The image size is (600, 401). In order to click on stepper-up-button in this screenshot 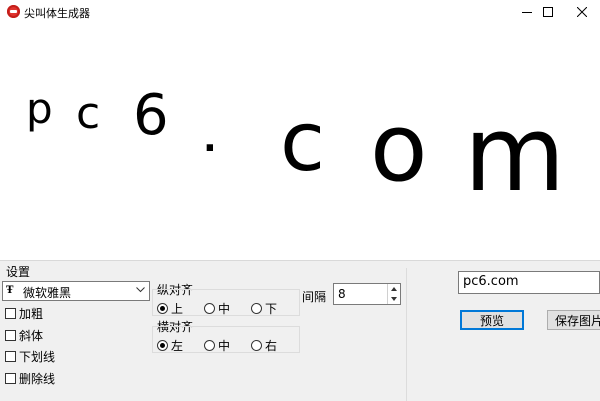, I will do `click(394, 289)`.